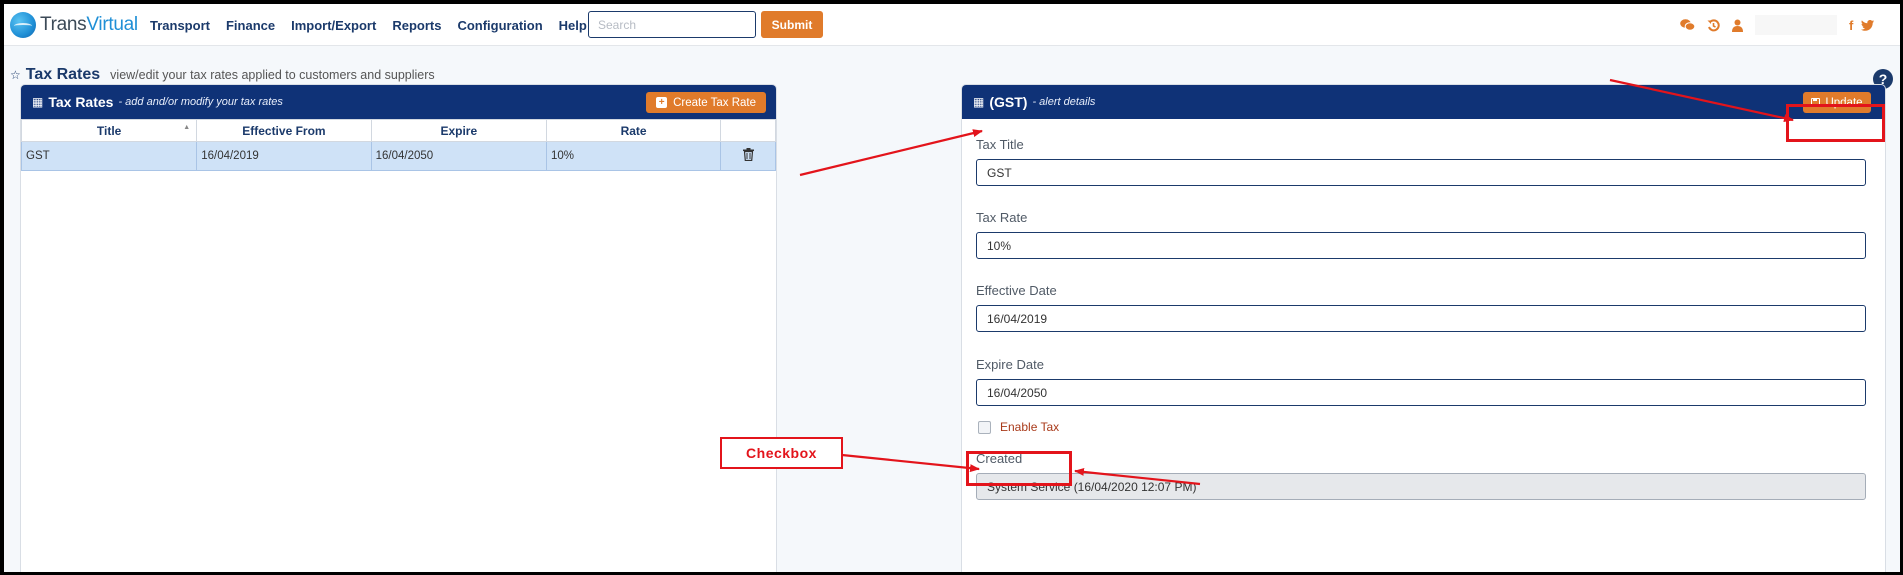  I want to click on column-title-label: Title, so click(109, 130).